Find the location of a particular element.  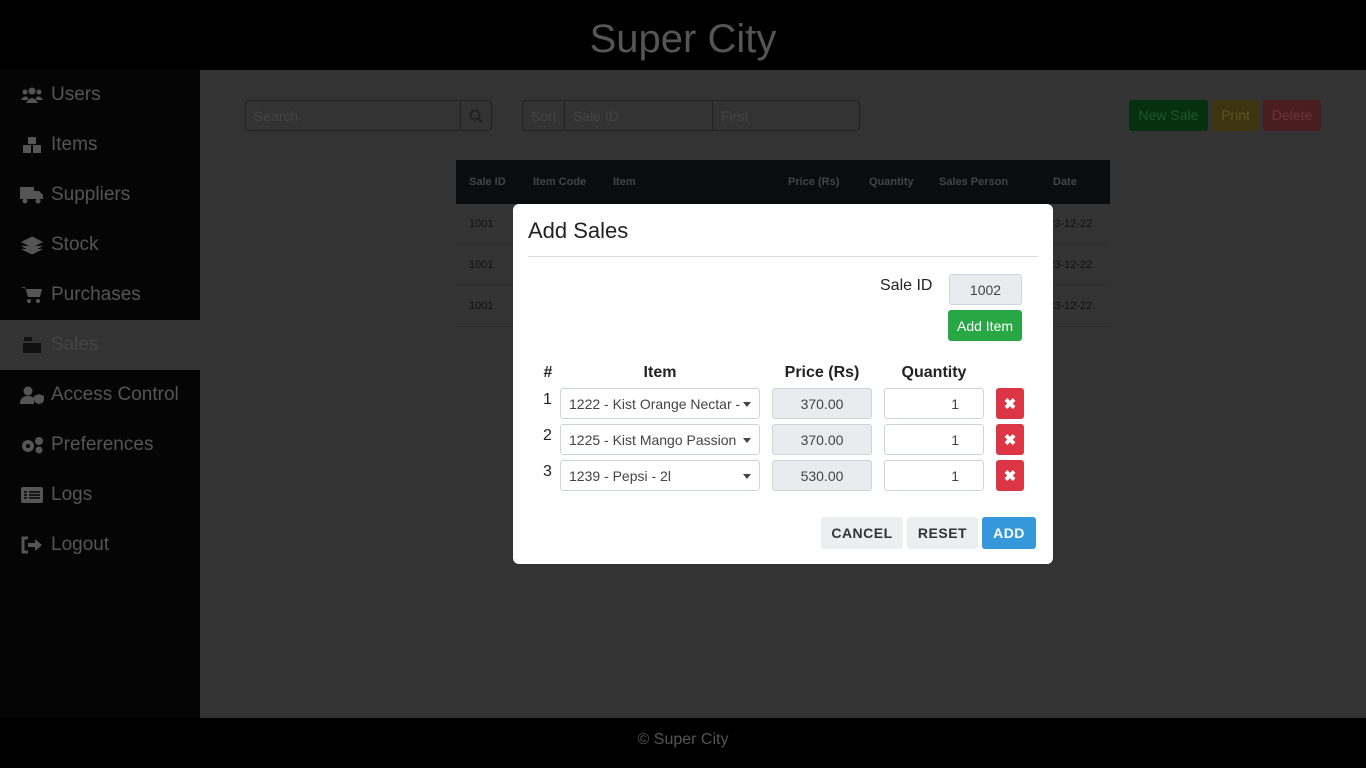

gears-icon is located at coordinates (32, 445).